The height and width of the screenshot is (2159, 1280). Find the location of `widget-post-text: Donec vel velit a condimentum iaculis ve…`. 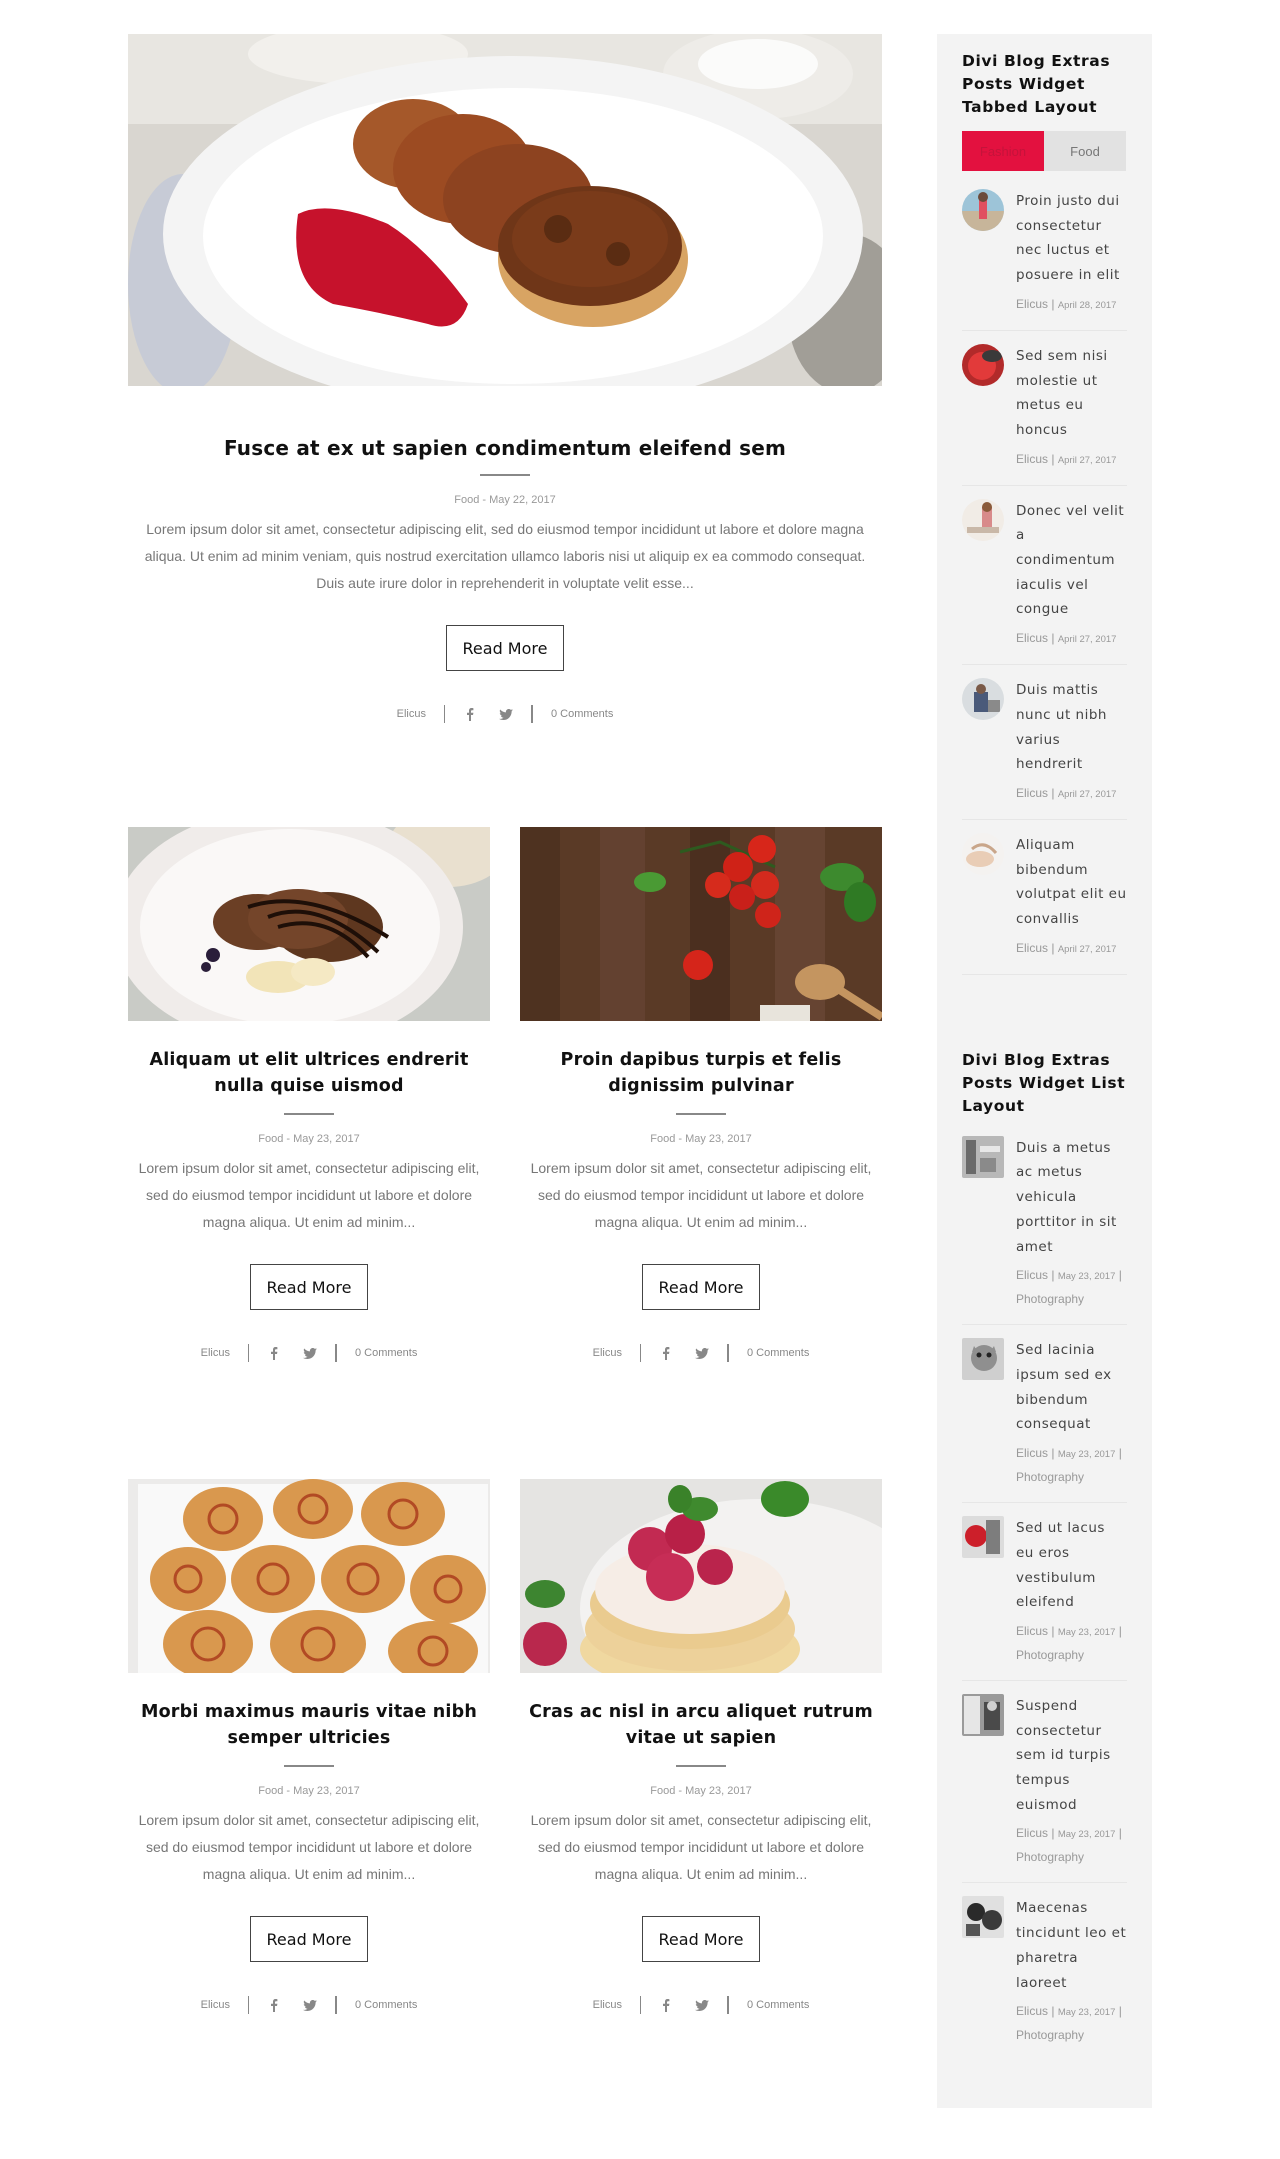

widget-post-text: Donec vel velit a condimentum iaculis ve… is located at coordinates (1071, 575).